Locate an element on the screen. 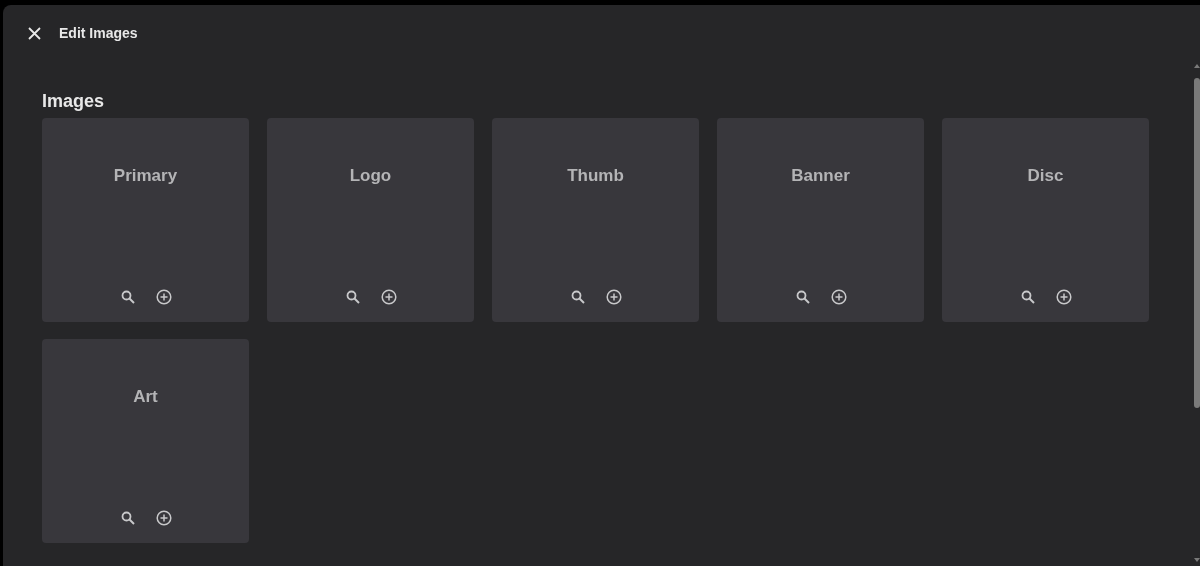 This screenshot has width=1200, height=566. image-type-label: Thumb is located at coordinates (595, 176).